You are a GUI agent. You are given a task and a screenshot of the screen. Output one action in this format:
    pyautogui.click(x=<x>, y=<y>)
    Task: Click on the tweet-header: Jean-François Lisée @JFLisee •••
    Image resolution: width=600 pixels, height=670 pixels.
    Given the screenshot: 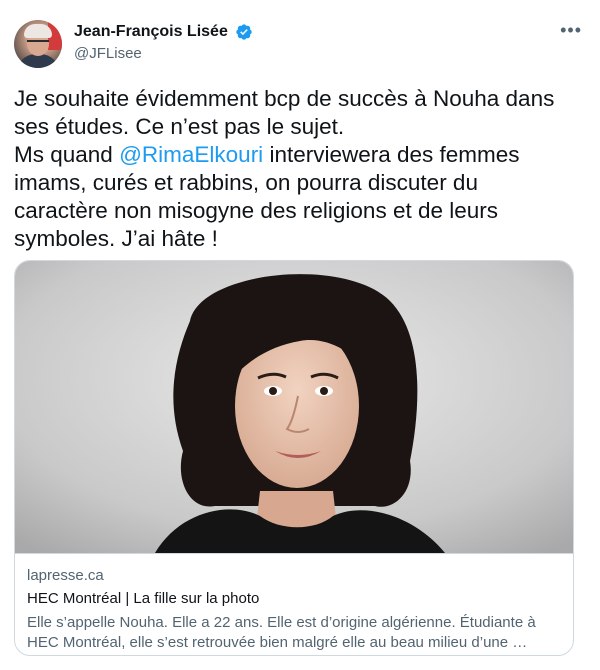 What is the action you would take?
    pyautogui.click(x=300, y=46)
    